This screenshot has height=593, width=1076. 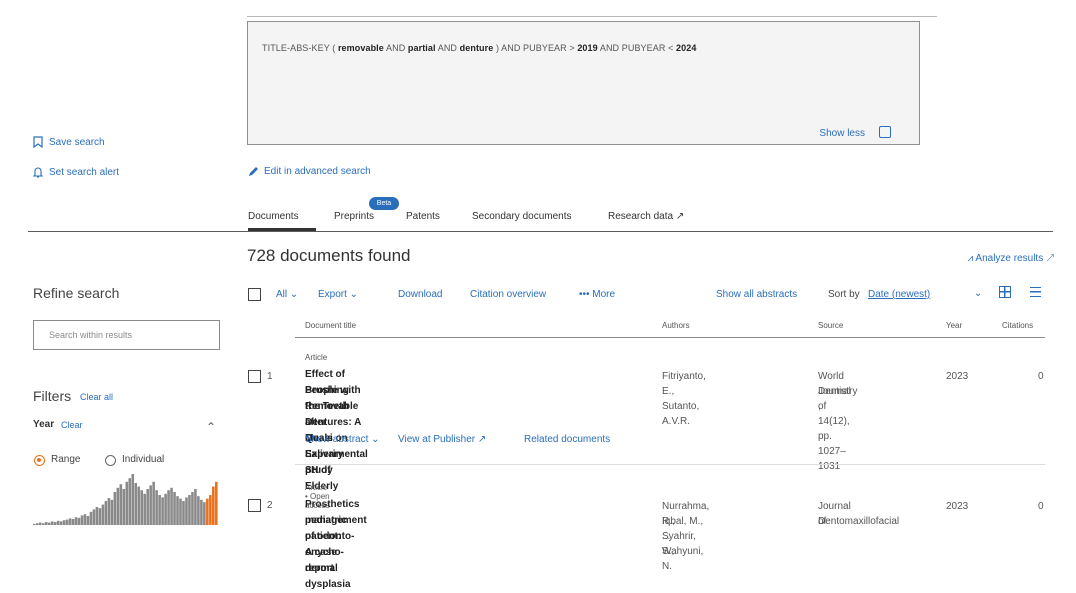 I want to click on header-rule, so click(x=670, y=337).